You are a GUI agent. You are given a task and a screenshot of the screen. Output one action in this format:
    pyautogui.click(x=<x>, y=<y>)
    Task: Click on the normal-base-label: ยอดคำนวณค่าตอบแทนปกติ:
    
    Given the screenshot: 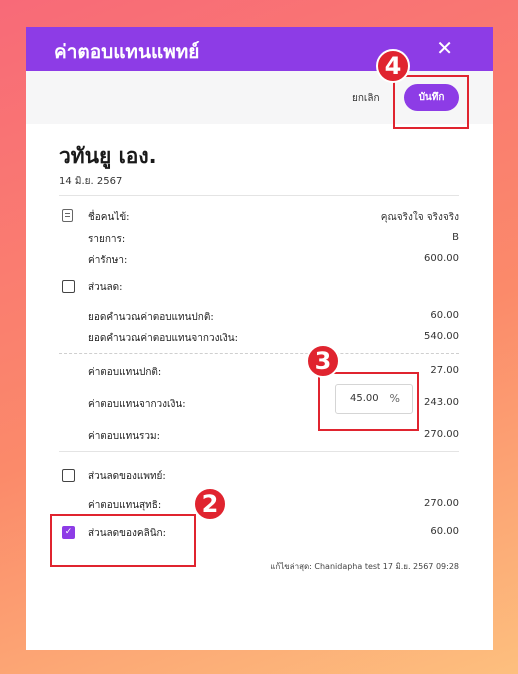 What is the action you would take?
    pyautogui.click(x=151, y=317)
    